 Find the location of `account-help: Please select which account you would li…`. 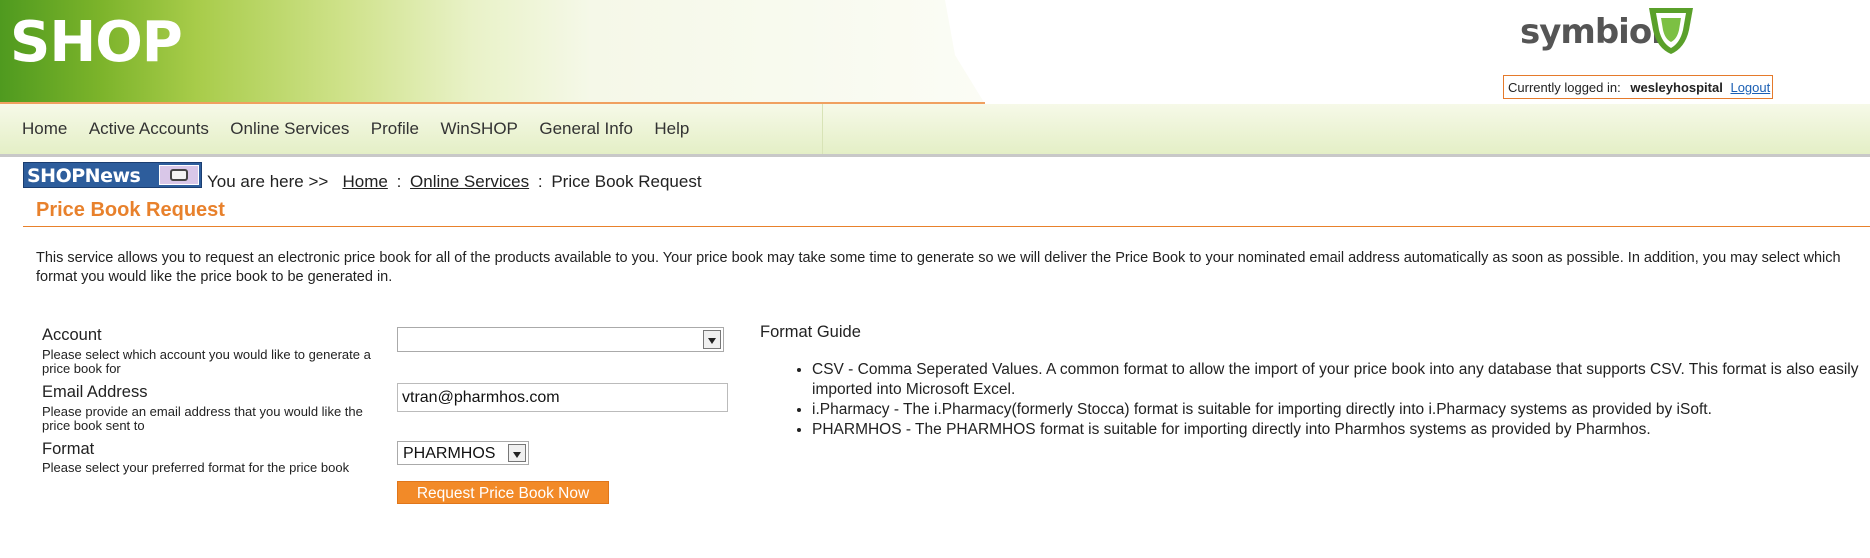

account-help: Please select which account you would li… is located at coordinates (206, 361).